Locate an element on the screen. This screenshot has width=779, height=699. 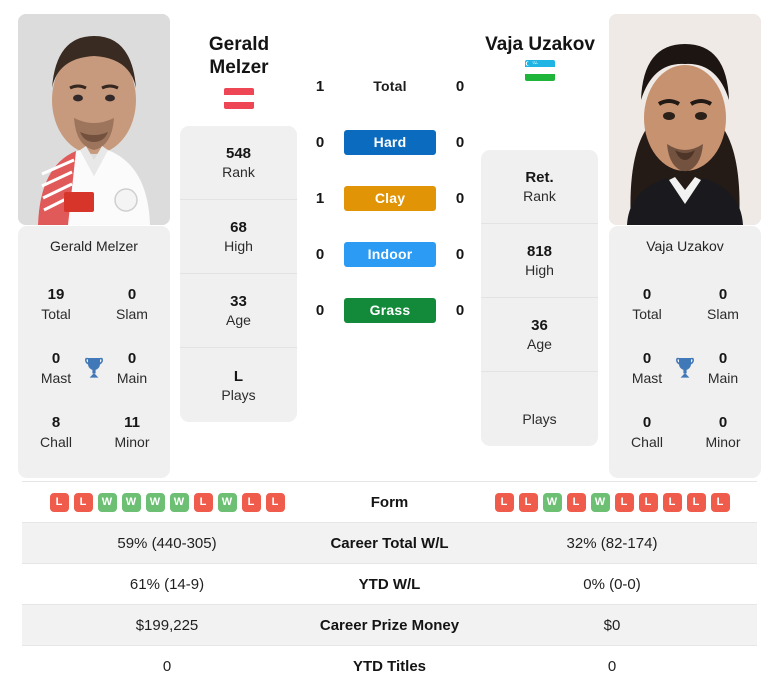
stat-plays-left: L Plays is located at coordinates (238, 385).